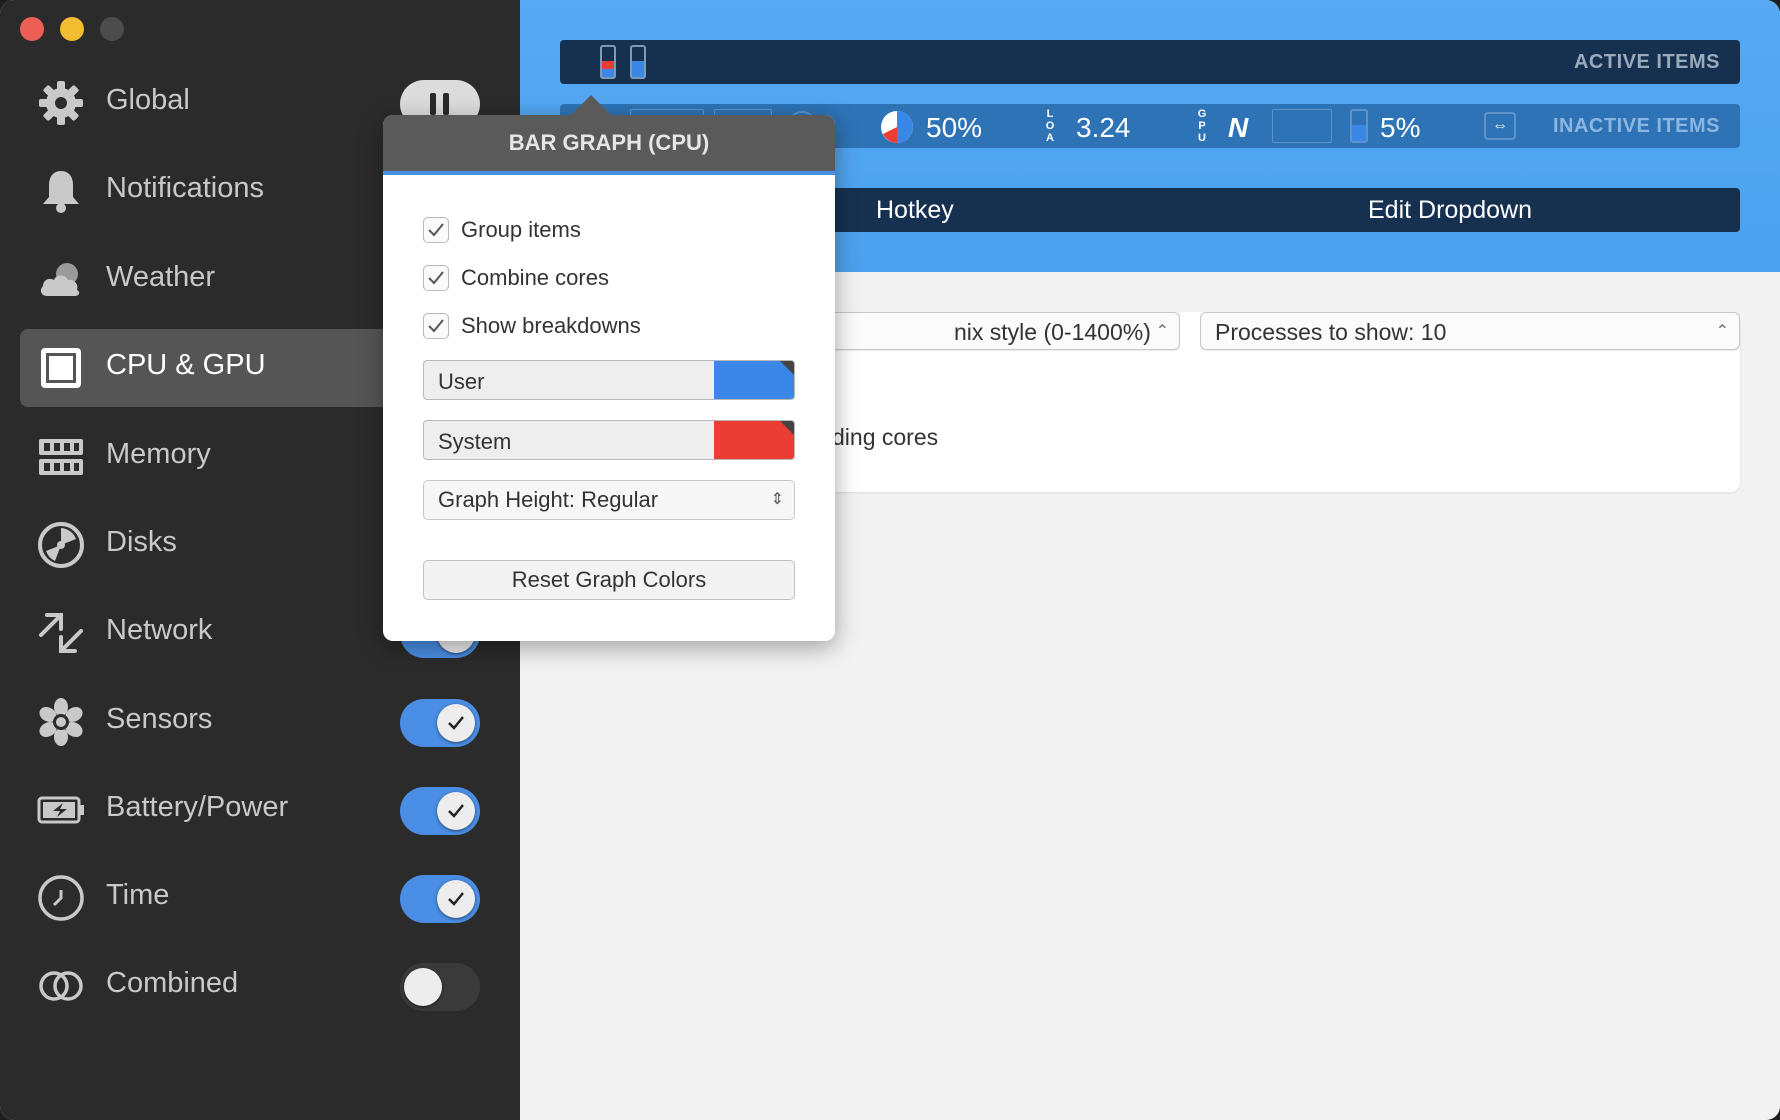 This screenshot has width=1780, height=1120. What do you see at coordinates (440, 987) in the screenshot?
I see `combined-toggle` at bounding box center [440, 987].